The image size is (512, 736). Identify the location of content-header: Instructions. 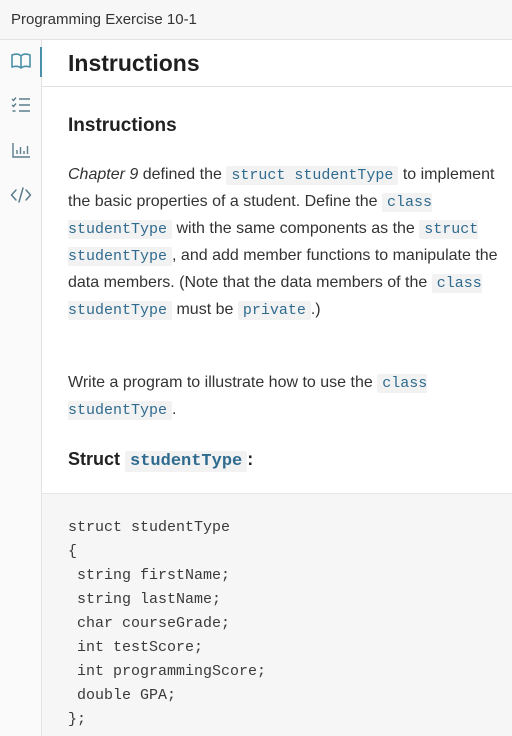
(277, 63).